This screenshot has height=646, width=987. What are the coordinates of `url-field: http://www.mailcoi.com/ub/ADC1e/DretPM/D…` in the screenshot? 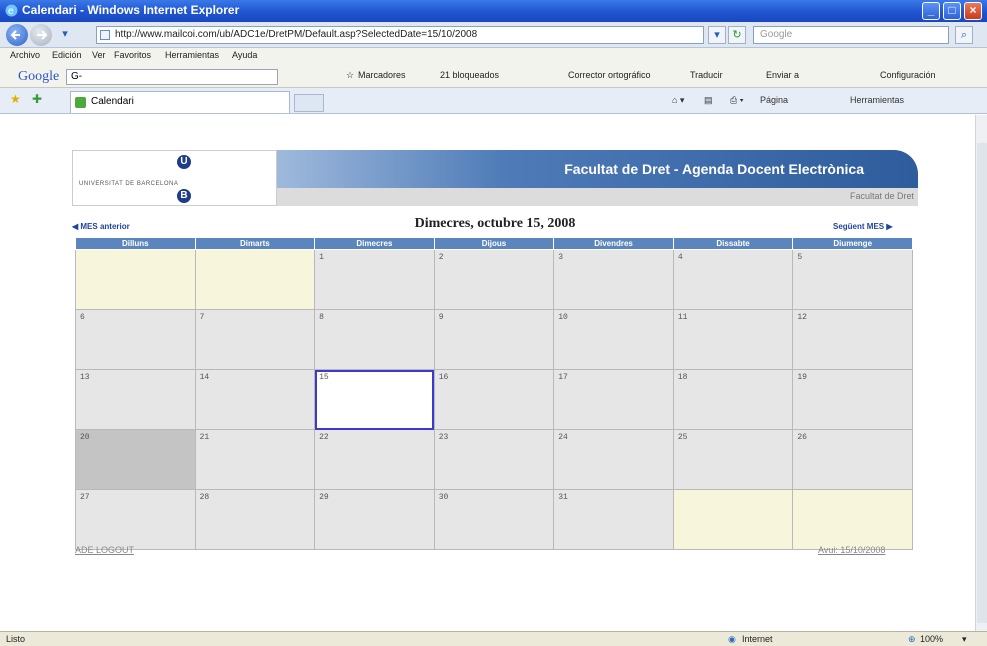 It's located at (400, 35).